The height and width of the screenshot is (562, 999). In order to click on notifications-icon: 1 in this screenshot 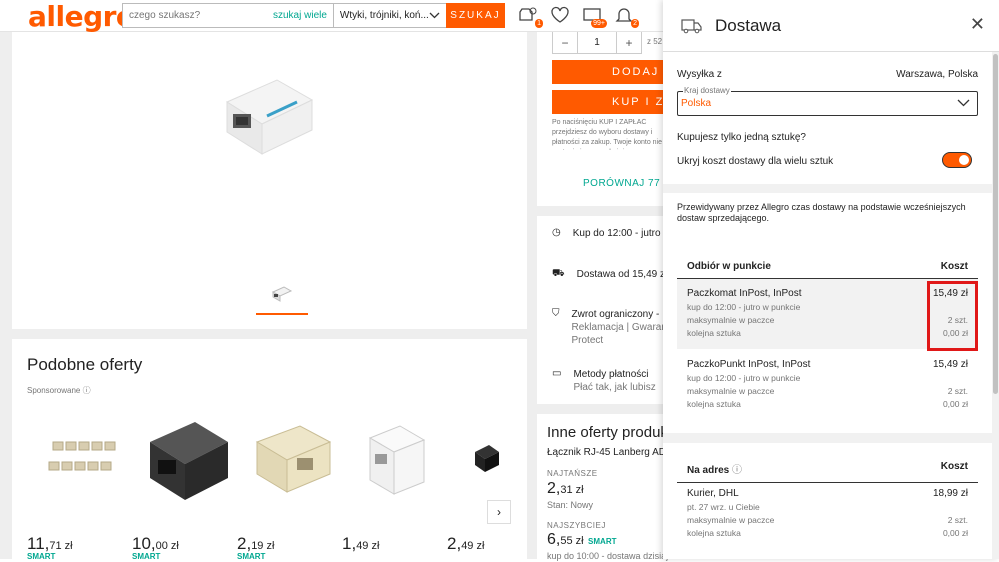, I will do `click(530, 17)`.